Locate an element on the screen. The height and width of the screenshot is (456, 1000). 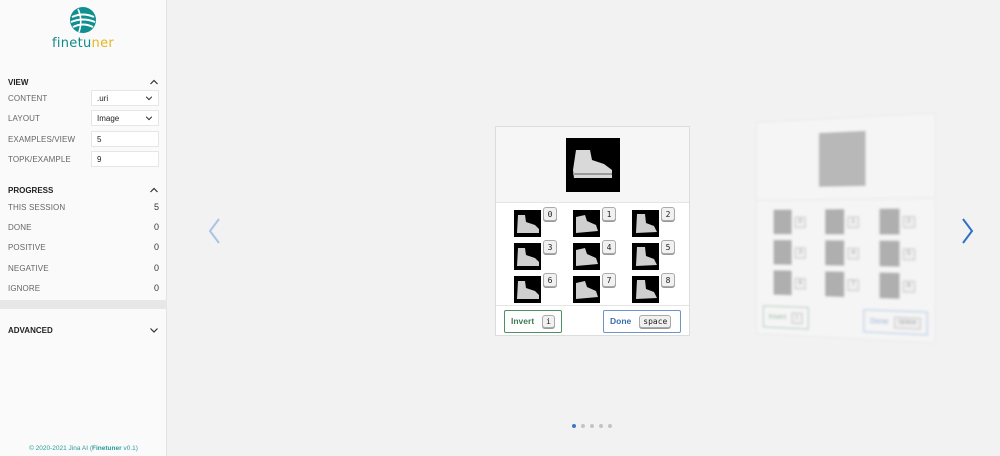
view-section-title: VIEW is located at coordinates (18, 82).